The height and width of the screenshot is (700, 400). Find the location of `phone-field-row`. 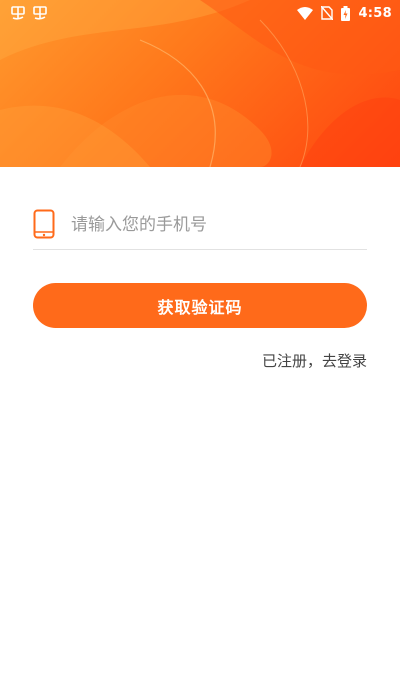

phone-field-row is located at coordinates (200, 225).